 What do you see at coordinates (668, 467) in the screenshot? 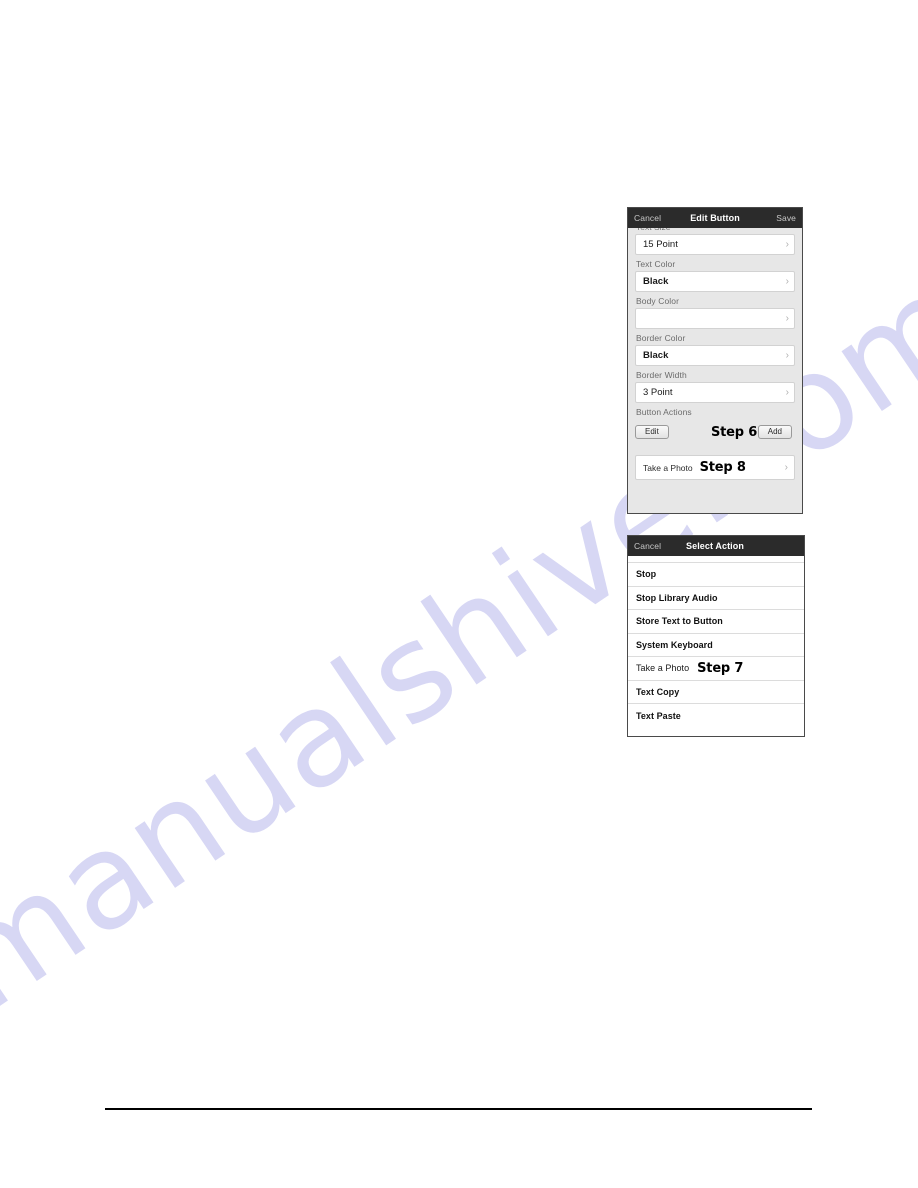
I see `action-item-label: Take a Photo` at bounding box center [668, 467].